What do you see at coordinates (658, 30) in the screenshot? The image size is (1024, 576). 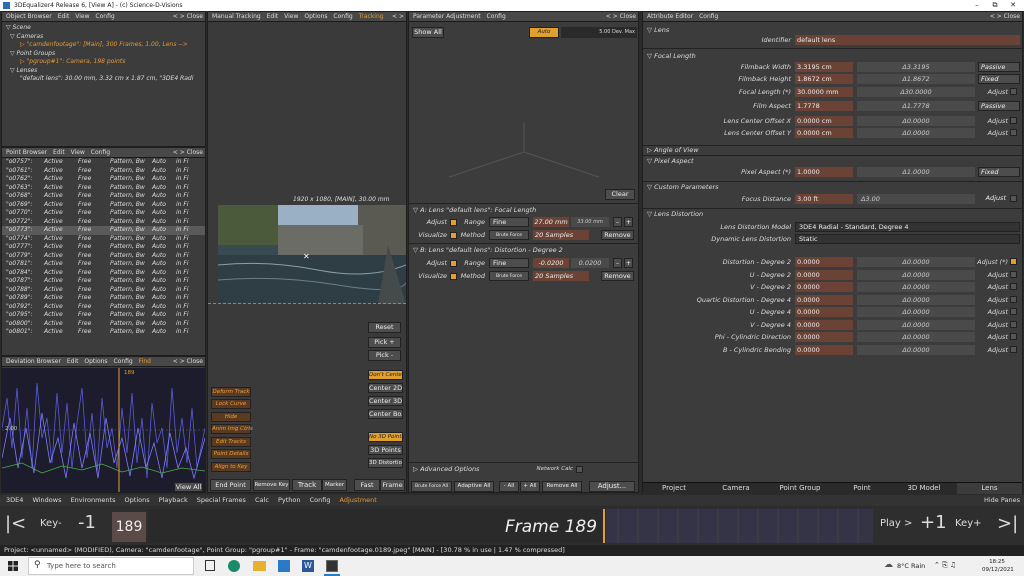 I see `lens-section: ▽ Lens` at bounding box center [658, 30].